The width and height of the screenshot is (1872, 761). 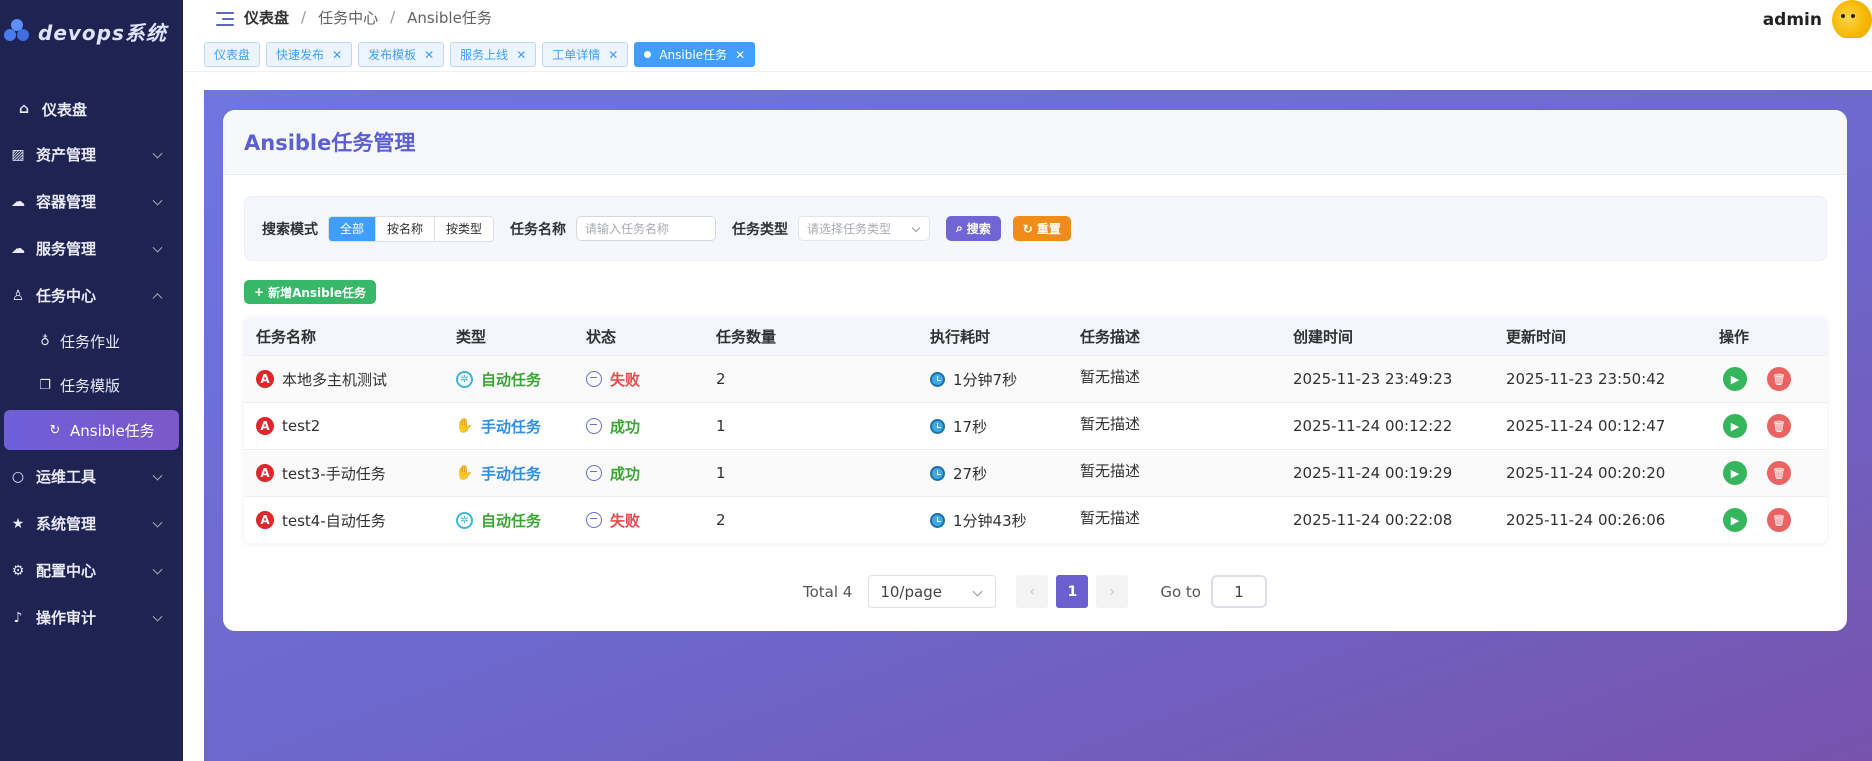 I want to click on chevron-up-icon, so click(x=157, y=297).